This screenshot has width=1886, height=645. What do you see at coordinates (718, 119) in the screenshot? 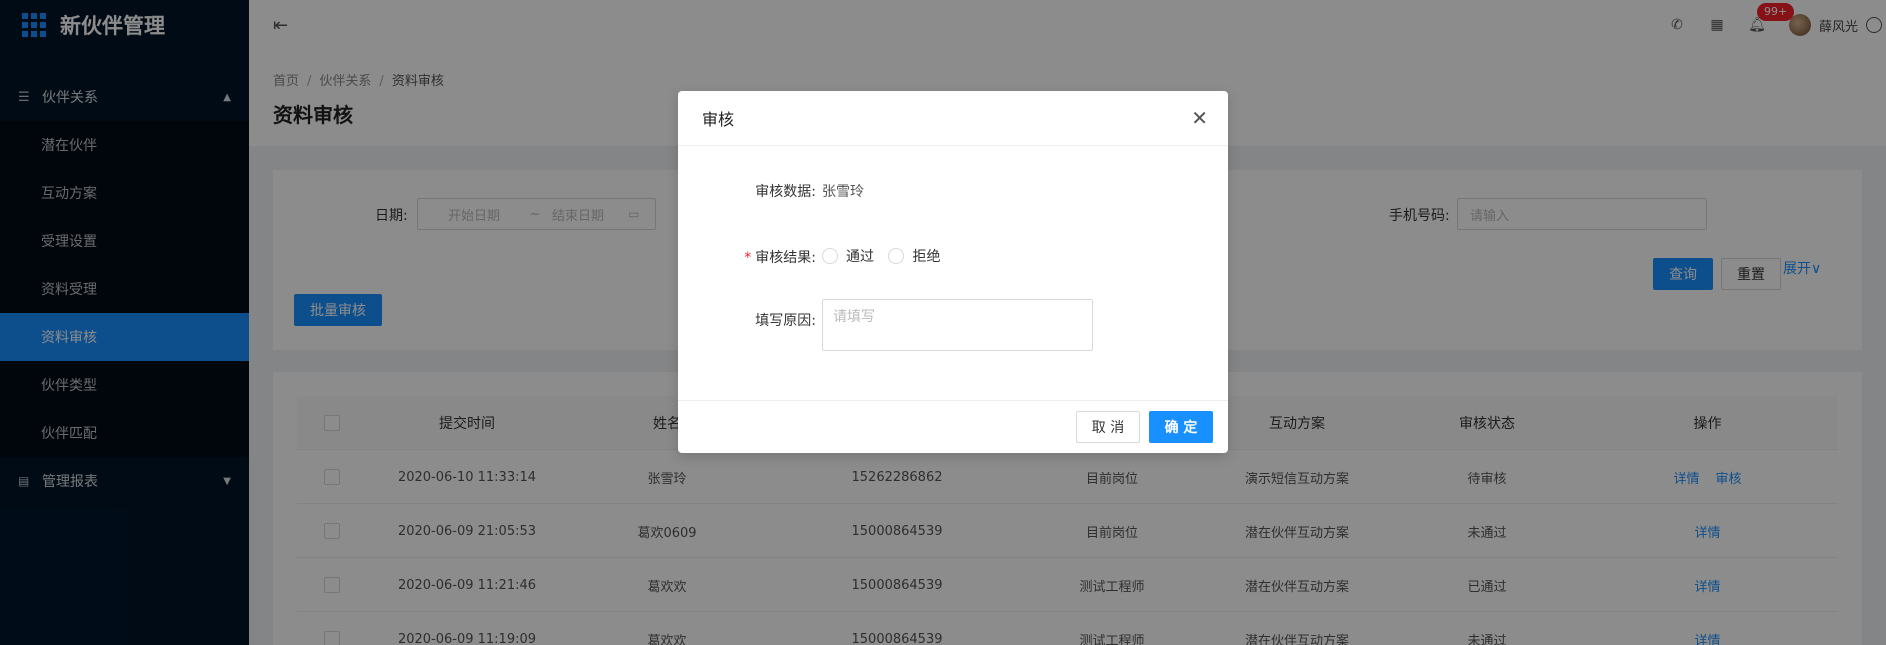
I see `modal-title: 审核` at bounding box center [718, 119].